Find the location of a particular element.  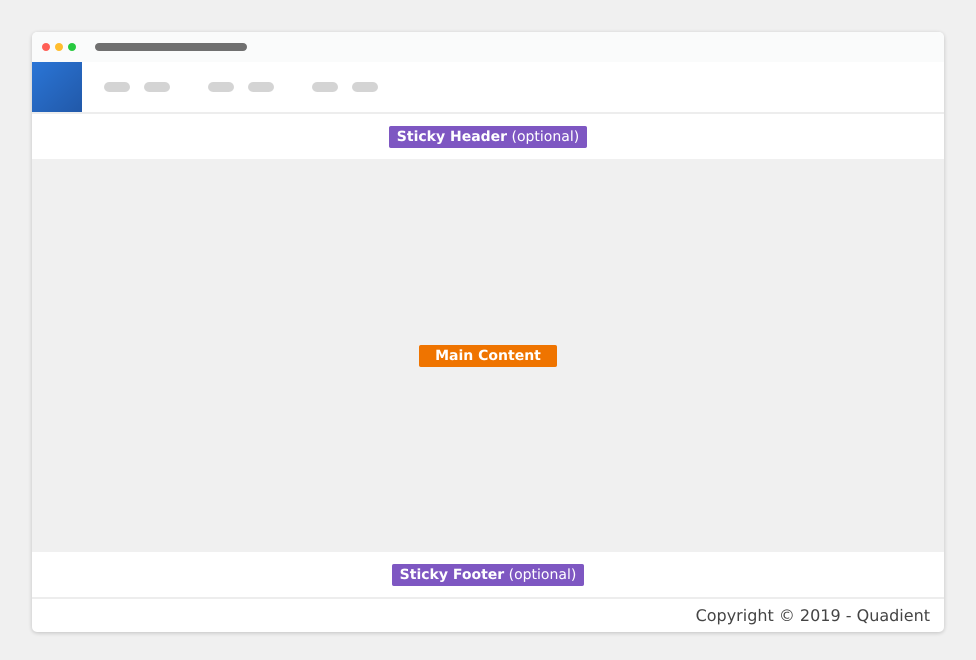

maximize-icon is located at coordinates (72, 47).